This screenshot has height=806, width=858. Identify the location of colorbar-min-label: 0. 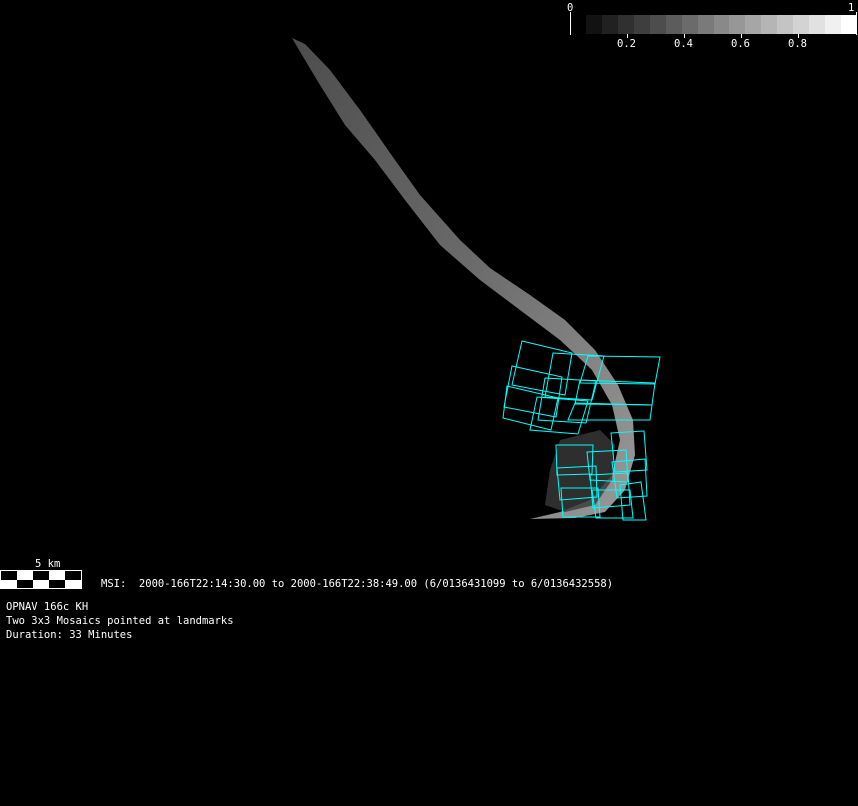
(570, 8).